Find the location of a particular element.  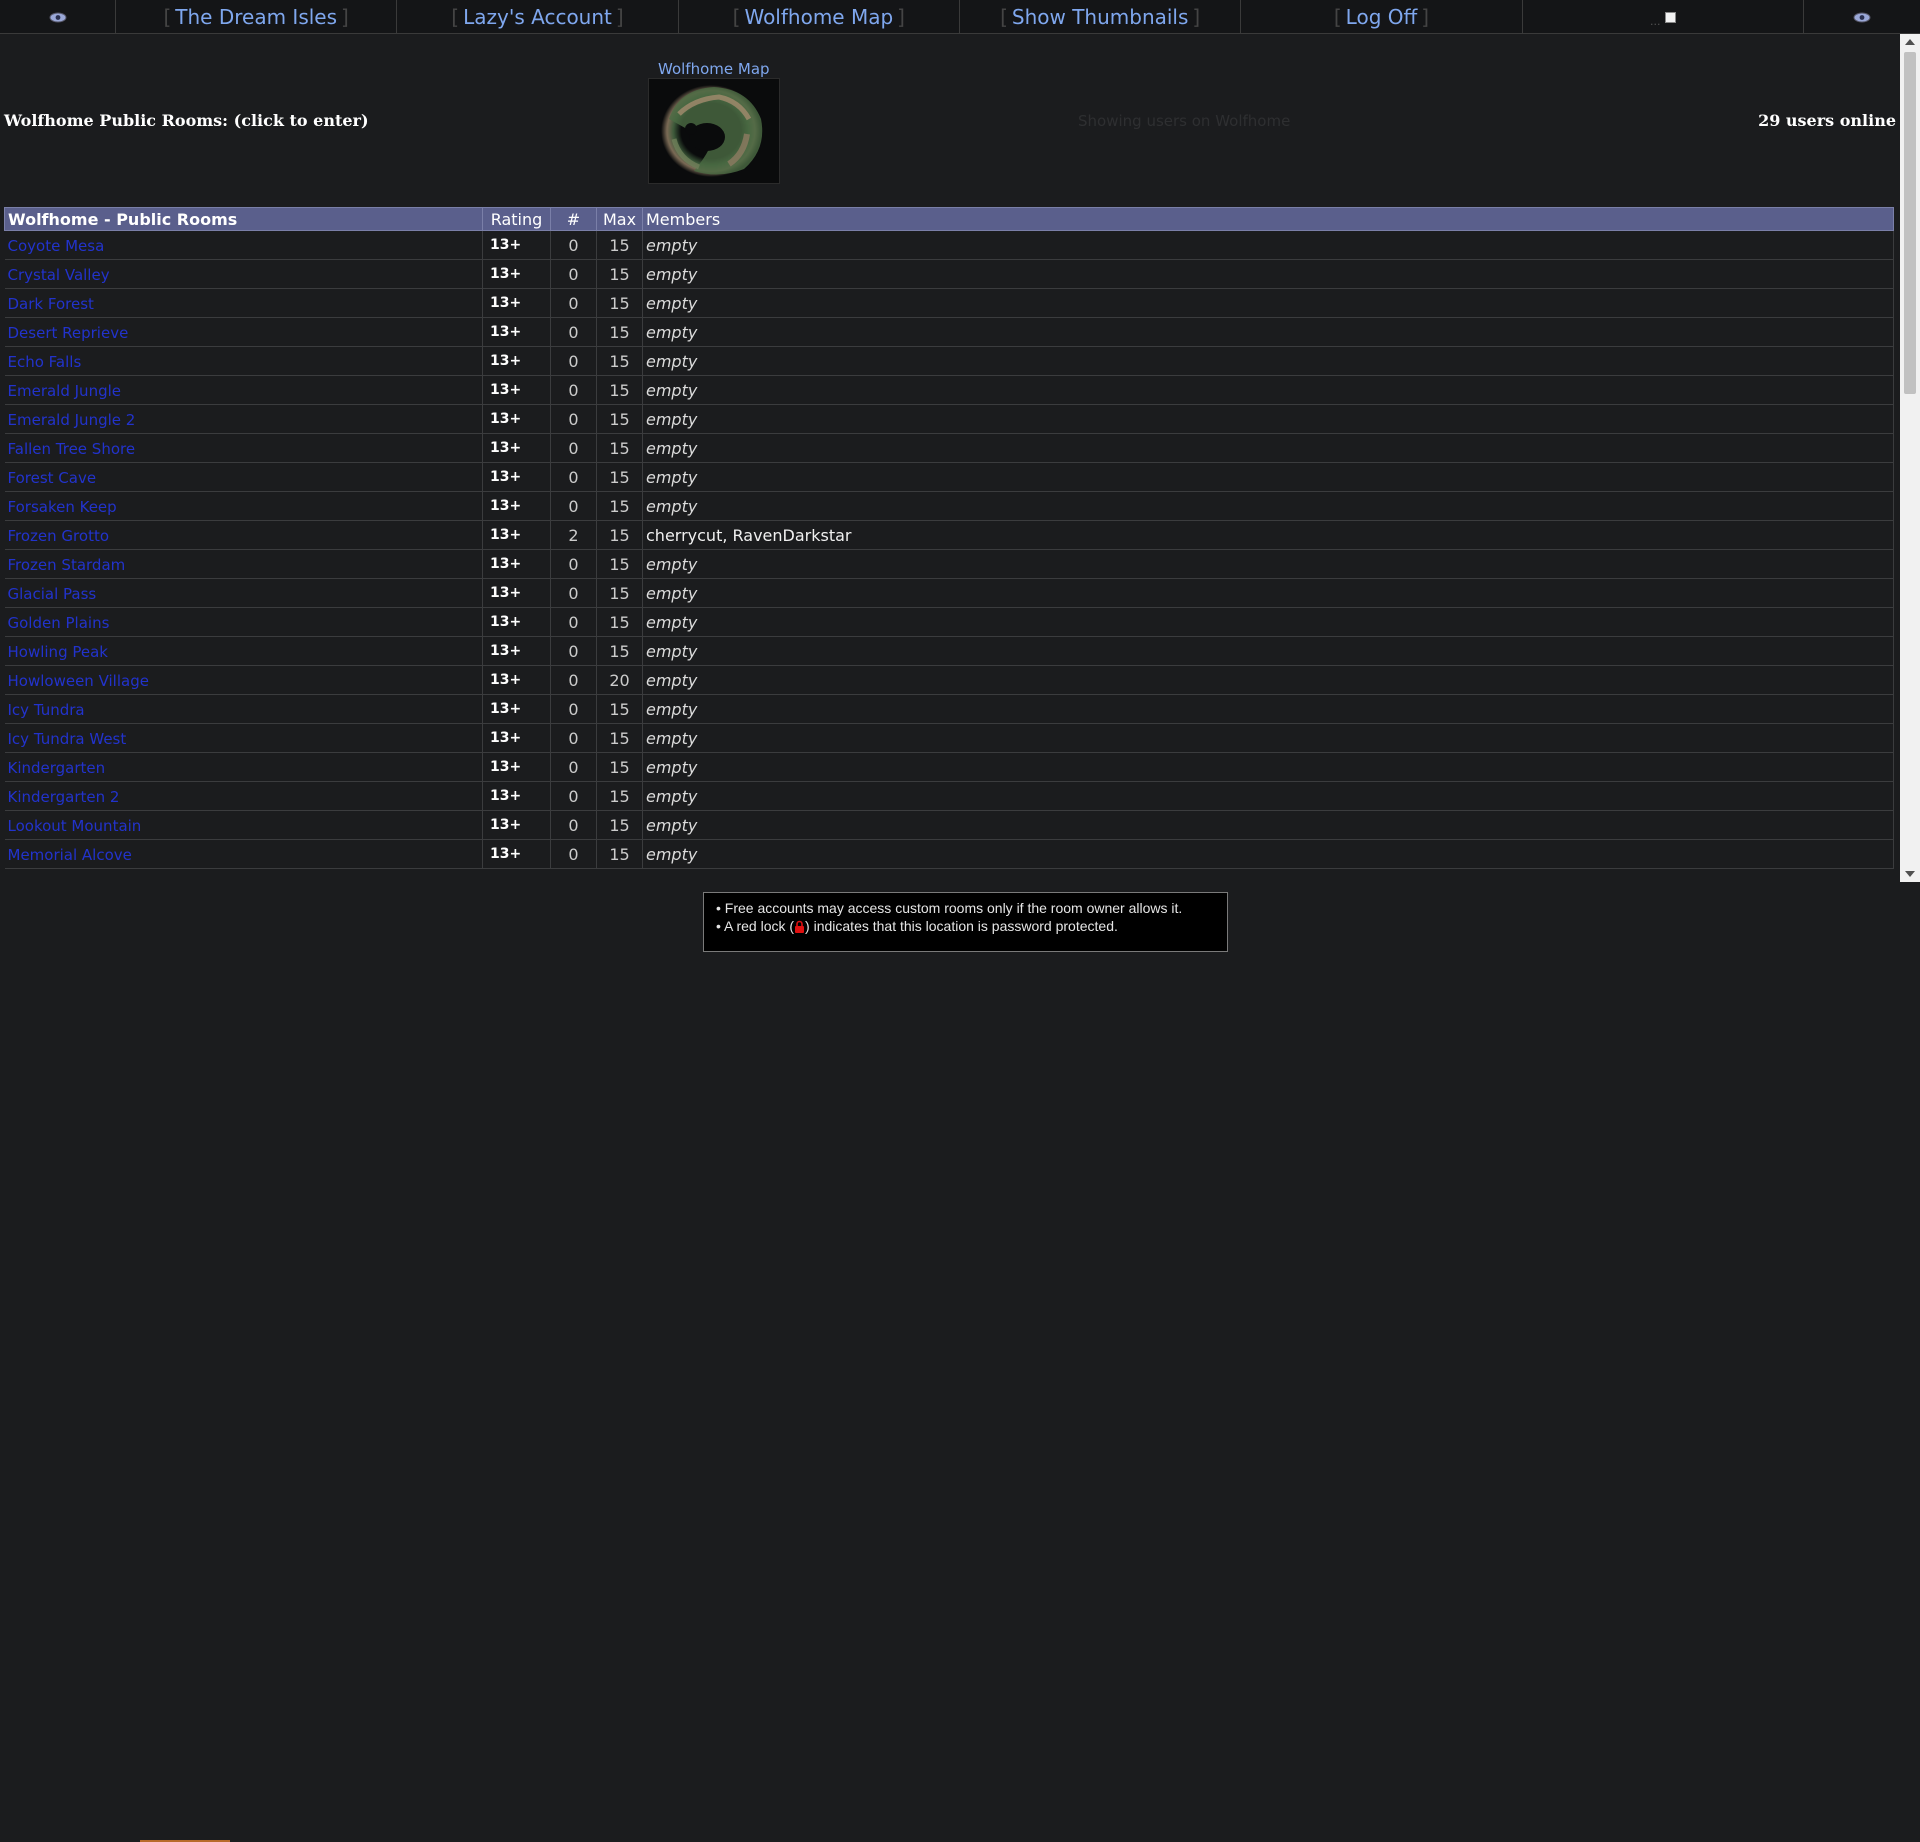

nav-dream-isles-link: [The Dream Isles] is located at coordinates (255, 17).